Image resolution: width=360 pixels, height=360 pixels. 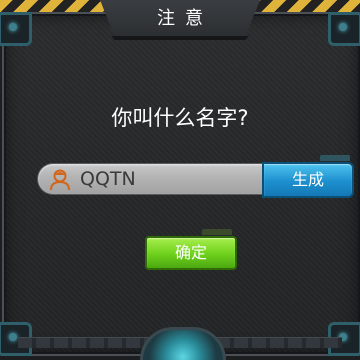 I want to click on generate-name-button: 生成, so click(x=308, y=180).